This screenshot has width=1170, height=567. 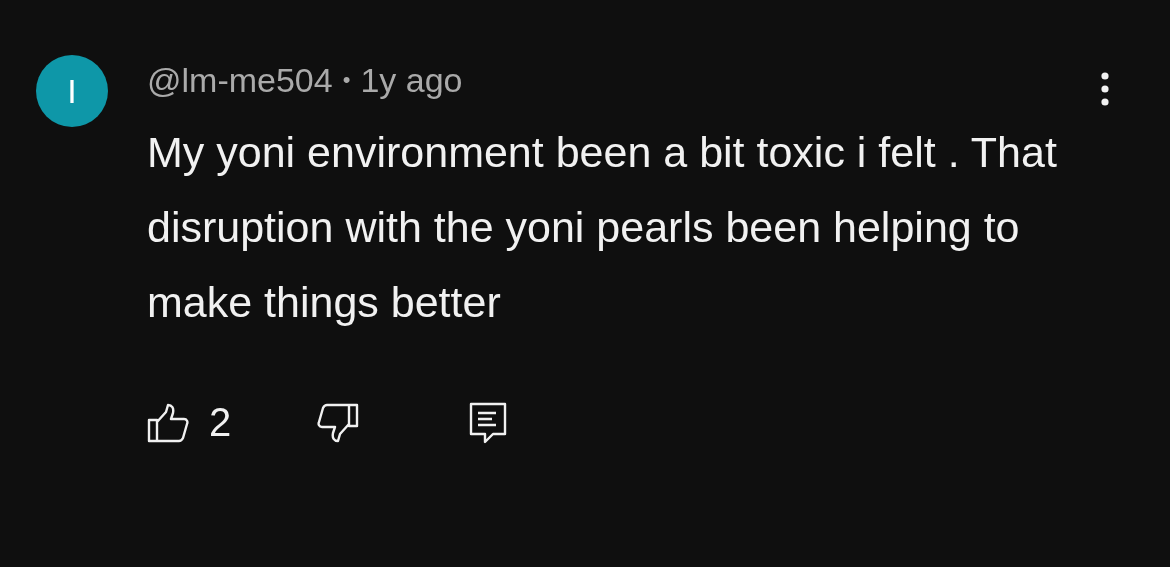 I want to click on thumbs-down-icon, so click(x=338, y=422).